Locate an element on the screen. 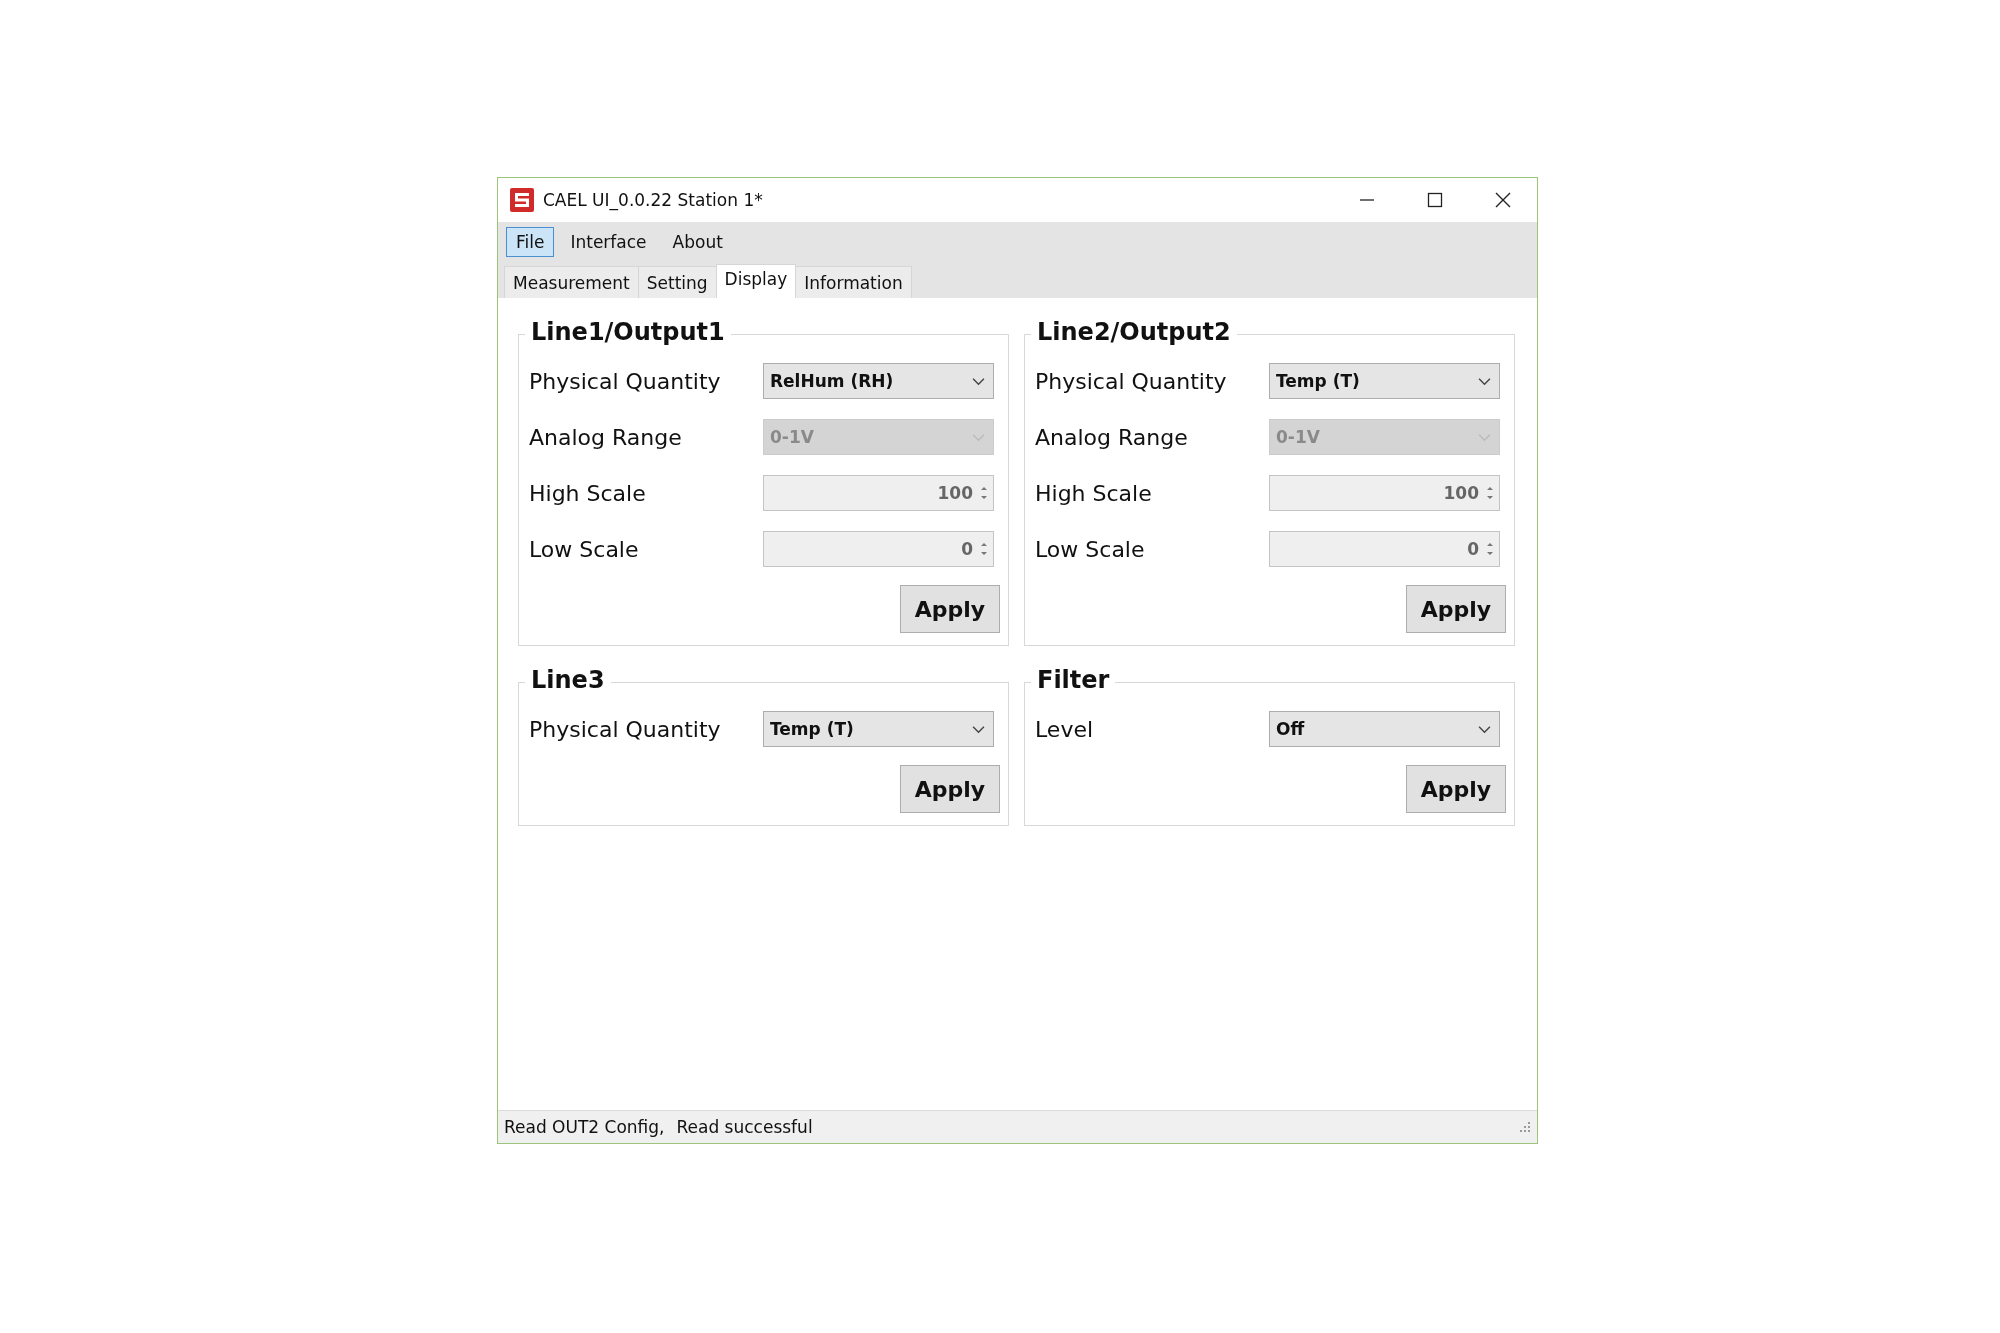 The height and width of the screenshot is (1333, 2000). maximize-icon is located at coordinates (1435, 200).